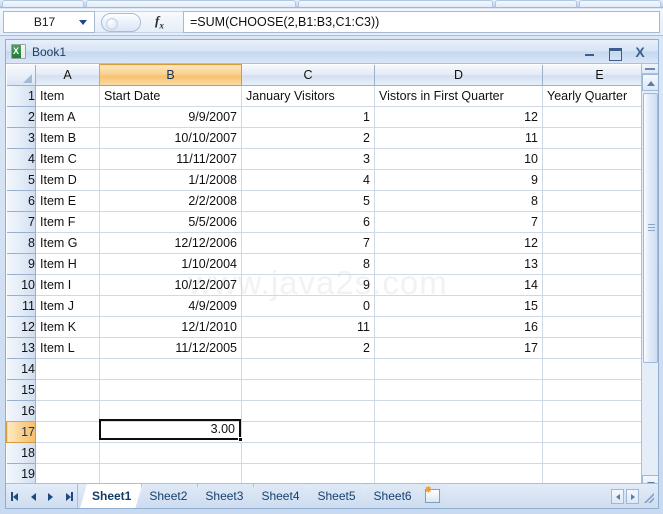 The width and height of the screenshot is (663, 514). Describe the element at coordinates (67, 453) in the screenshot. I see `cell-A18` at that location.